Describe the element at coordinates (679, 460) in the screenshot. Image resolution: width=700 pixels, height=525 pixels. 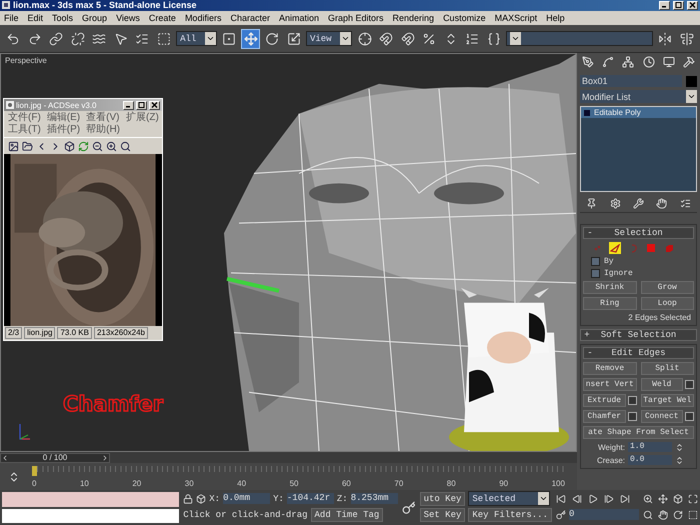
I see `spinner-arrows-icon` at that location.